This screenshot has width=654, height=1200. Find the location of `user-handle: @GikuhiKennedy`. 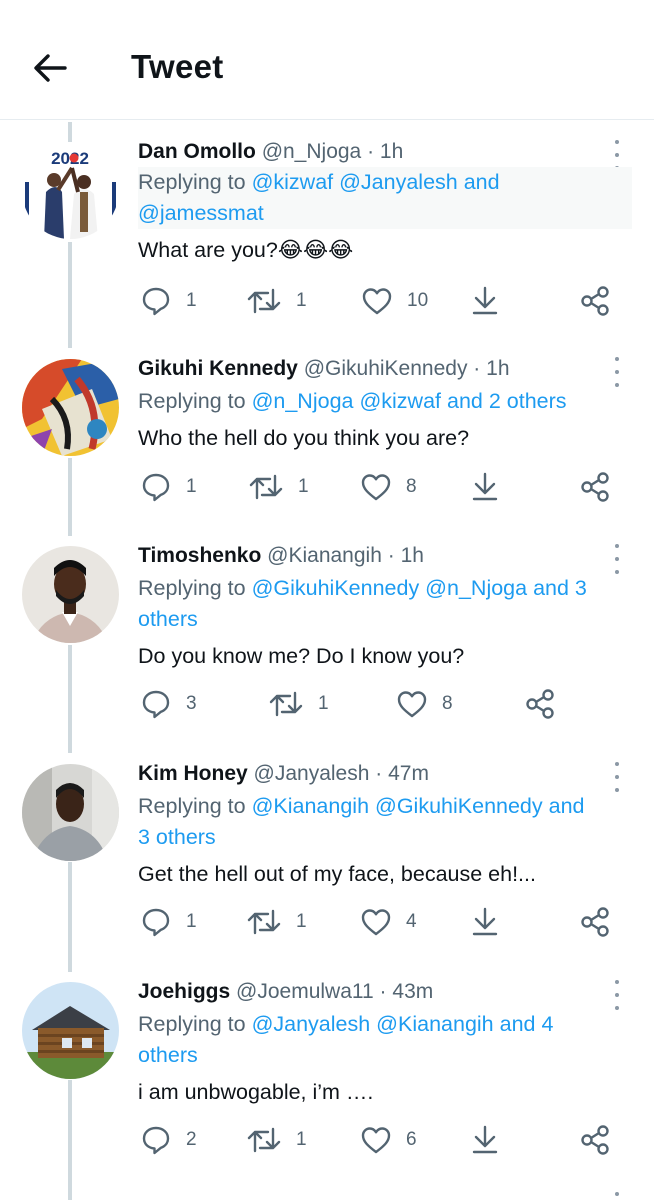

user-handle: @GikuhiKennedy is located at coordinates (386, 368).